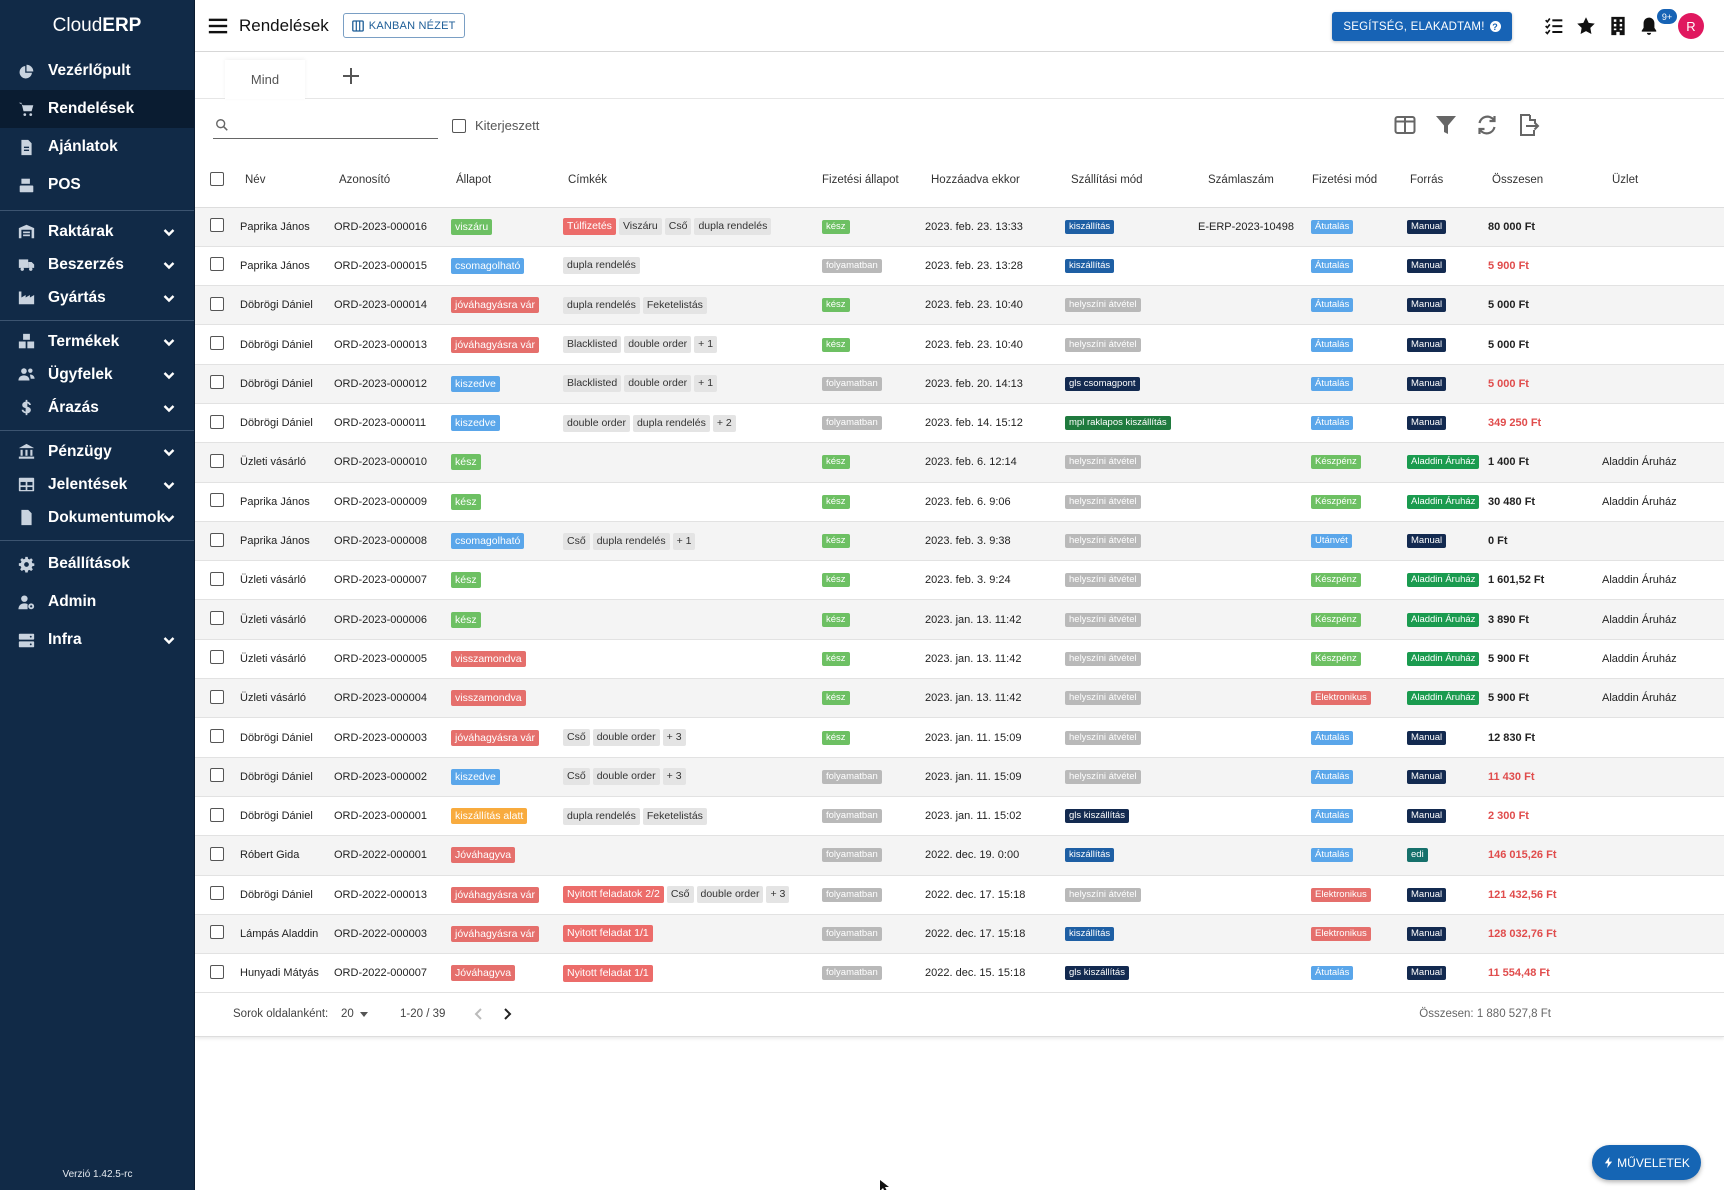  What do you see at coordinates (391, 659) in the screenshot?
I see `order-id: ORD-2023-000005` at bounding box center [391, 659].